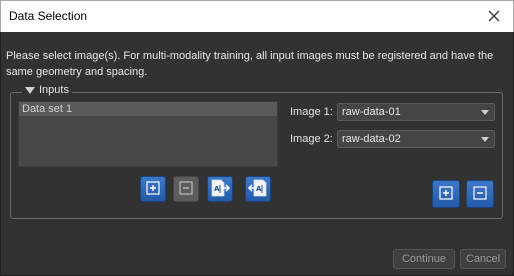 The width and height of the screenshot is (514, 276). I want to click on export-dataset-button: A, so click(258, 189).